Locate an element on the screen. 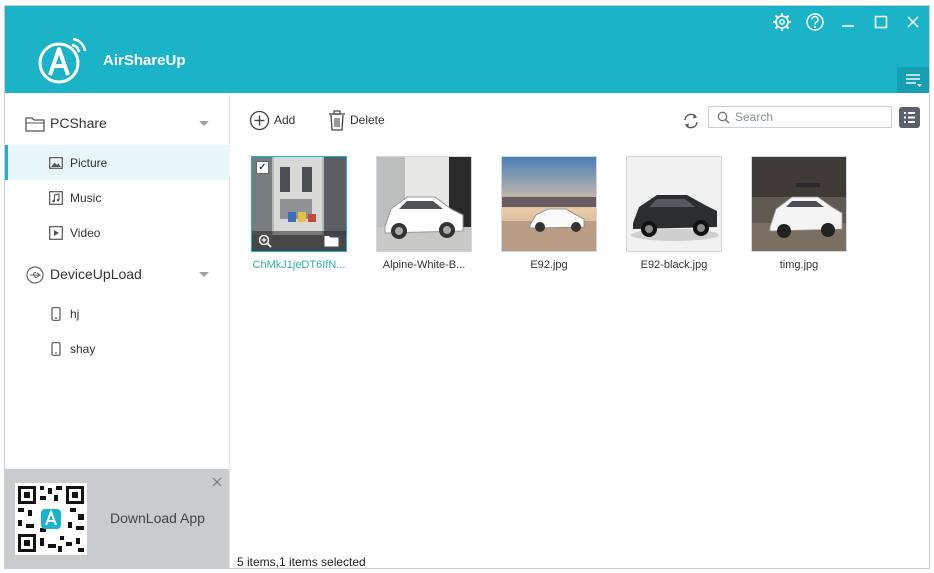 Image resolution: width=934 pixels, height=573 pixels. sidebar-item-label: Video is located at coordinates (85, 233).